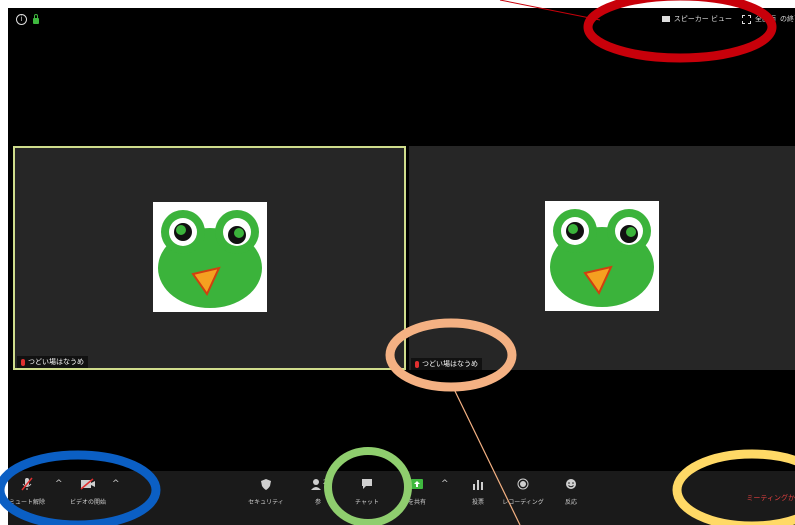 The width and height of the screenshot is (795, 525). What do you see at coordinates (116, 484) in the screenshot?
I see `video-options-chevron-up-icon: ^` at bounding box center [116, 484].